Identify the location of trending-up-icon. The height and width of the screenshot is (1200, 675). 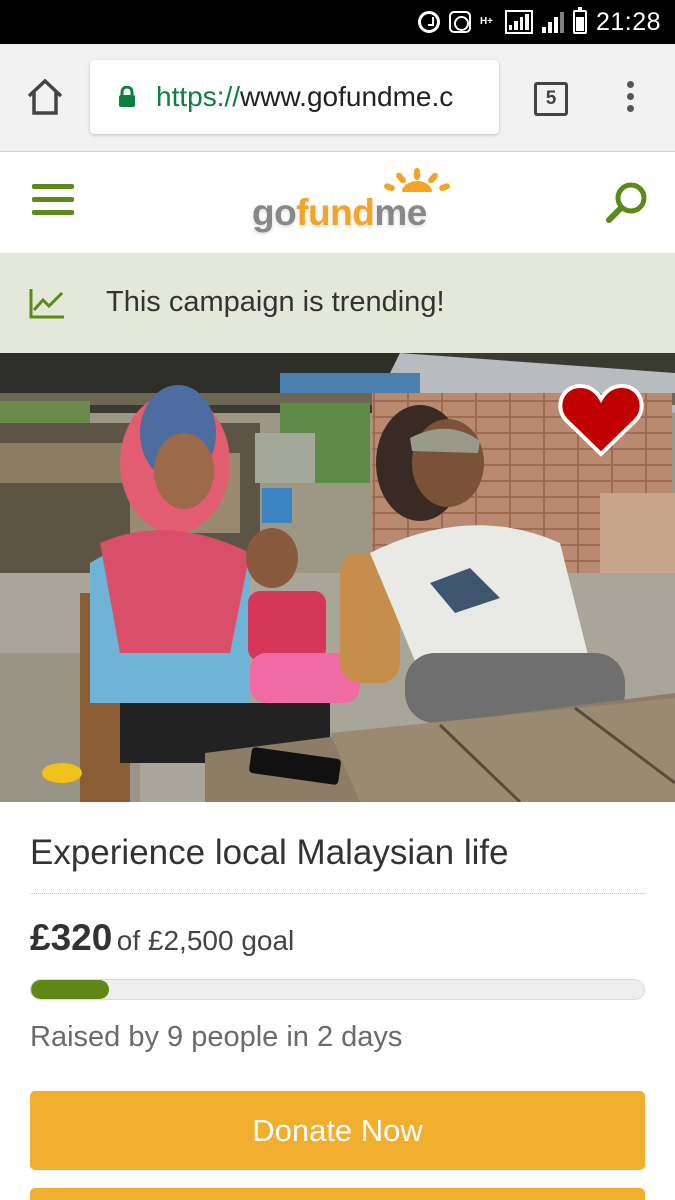
(46, 304).